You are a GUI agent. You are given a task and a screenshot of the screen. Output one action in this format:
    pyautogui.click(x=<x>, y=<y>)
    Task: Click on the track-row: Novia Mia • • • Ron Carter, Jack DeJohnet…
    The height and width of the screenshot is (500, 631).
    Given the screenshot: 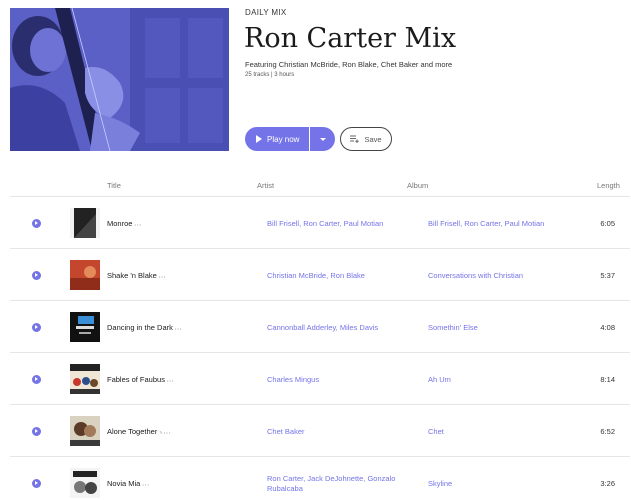 What is the action you would take?
    pyautogui.click(x=315, y=478)
    